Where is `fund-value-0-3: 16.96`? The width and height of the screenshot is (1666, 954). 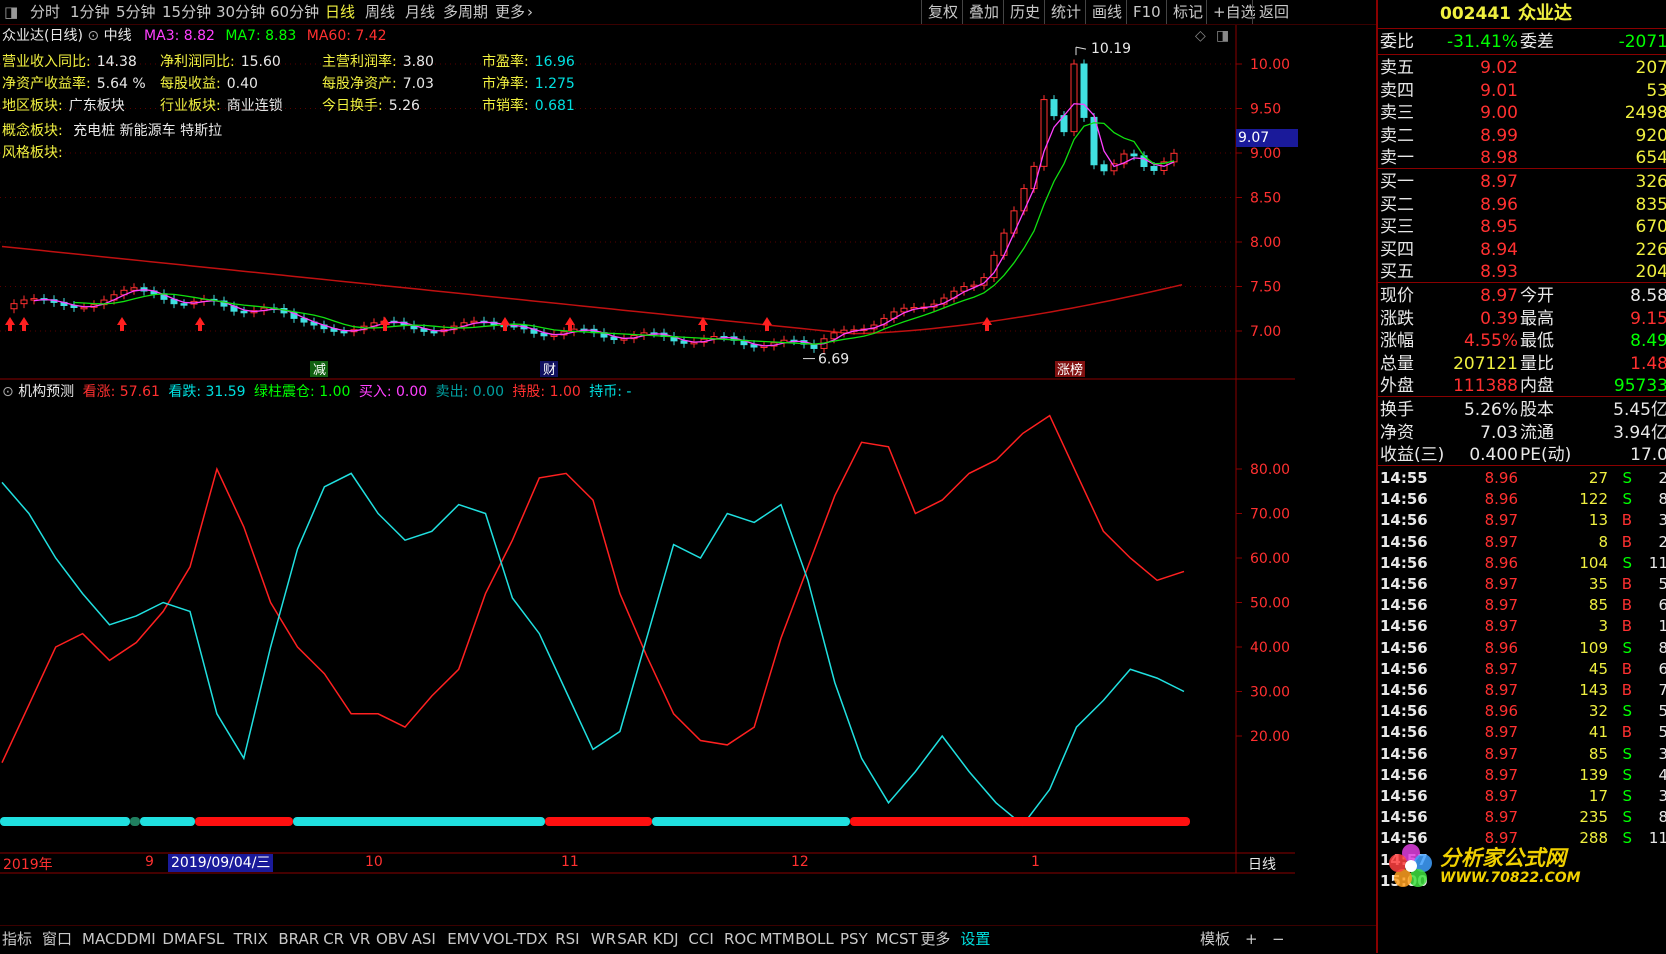
fund-value-0-3: 16.96 is located at coordinates (554, 62).